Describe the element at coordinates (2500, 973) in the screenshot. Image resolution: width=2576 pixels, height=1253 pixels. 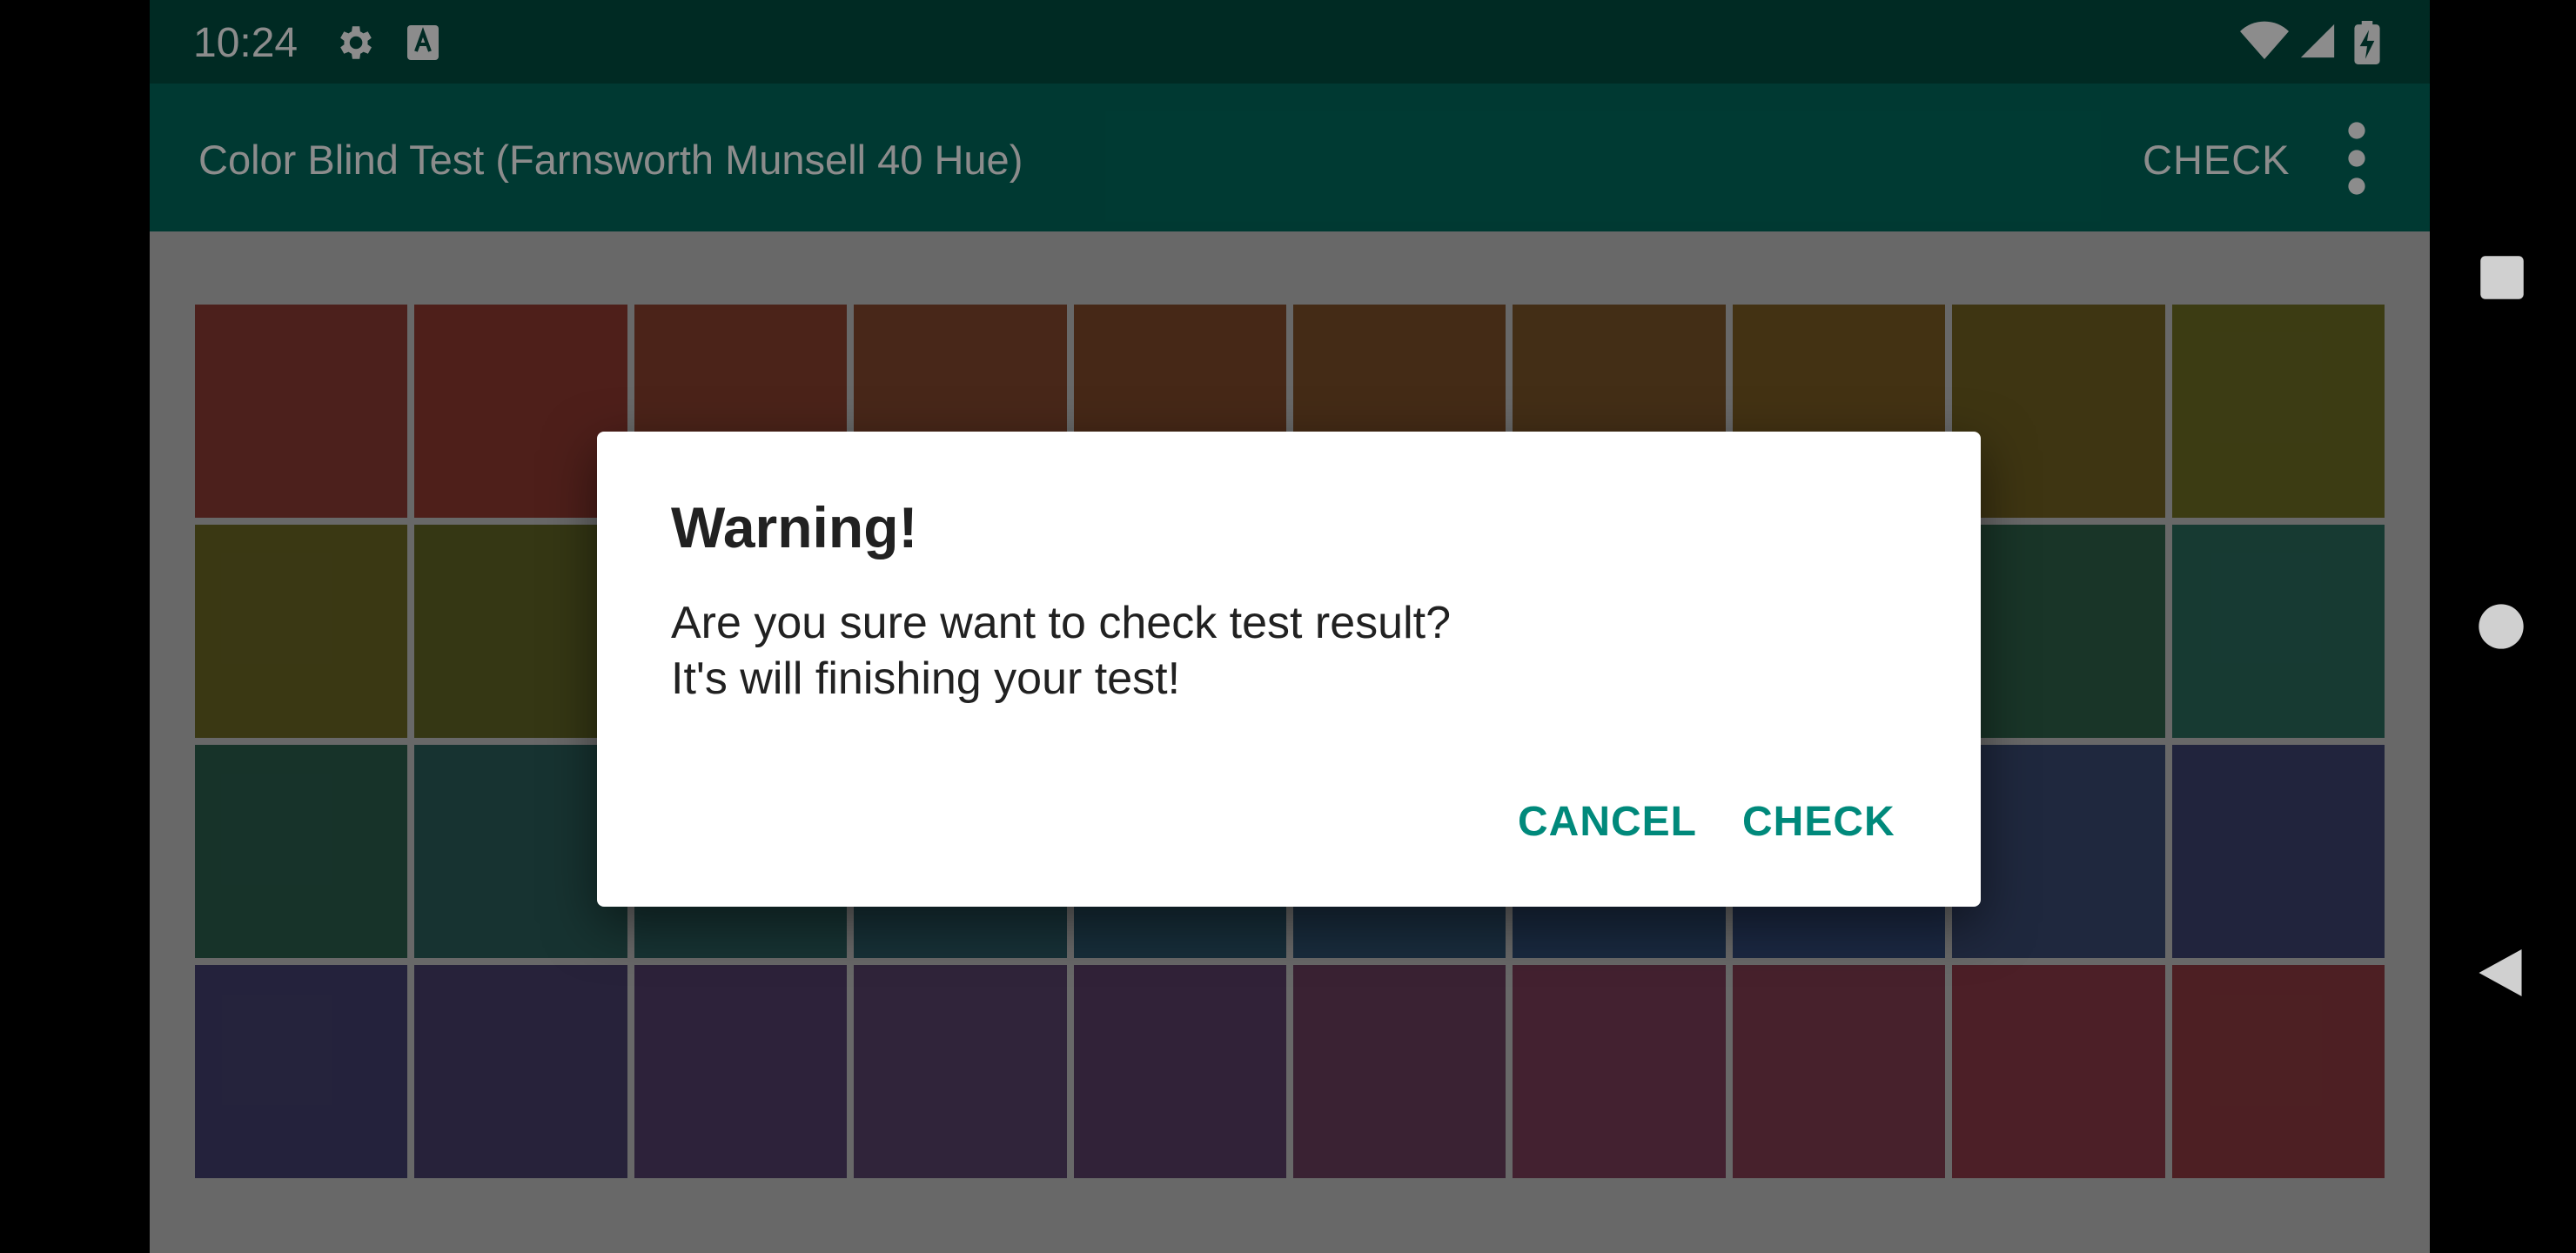
I see `back-triangle-icon` at that location.